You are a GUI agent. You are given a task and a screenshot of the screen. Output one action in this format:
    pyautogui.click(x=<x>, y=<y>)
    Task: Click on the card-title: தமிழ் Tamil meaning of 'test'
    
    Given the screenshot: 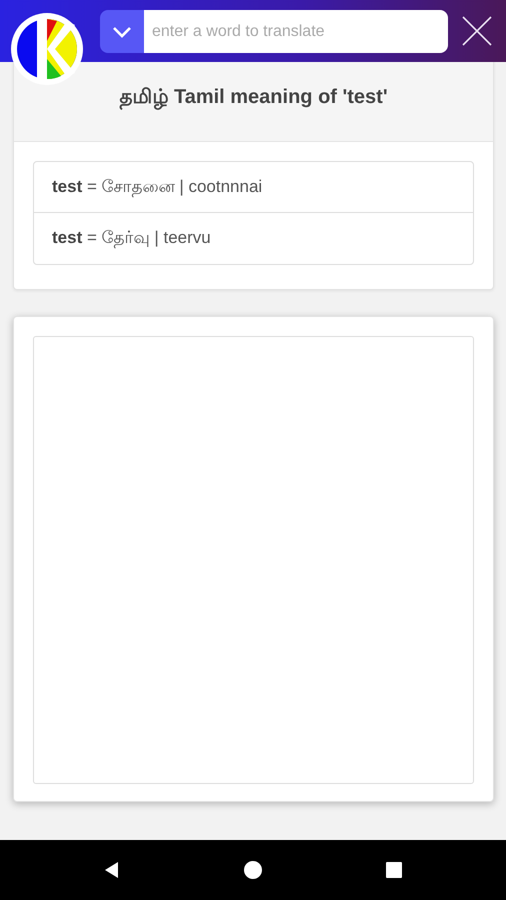 What is the action you would take?
    pyautogui.click(x=253, y=98)
    